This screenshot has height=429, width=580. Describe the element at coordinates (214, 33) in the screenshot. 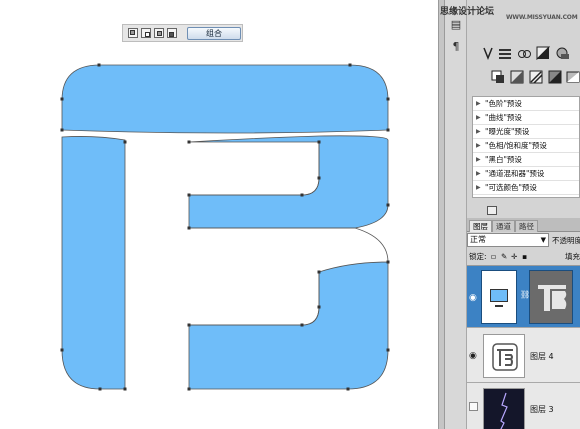

I see `combine-button: 组合` at that location.